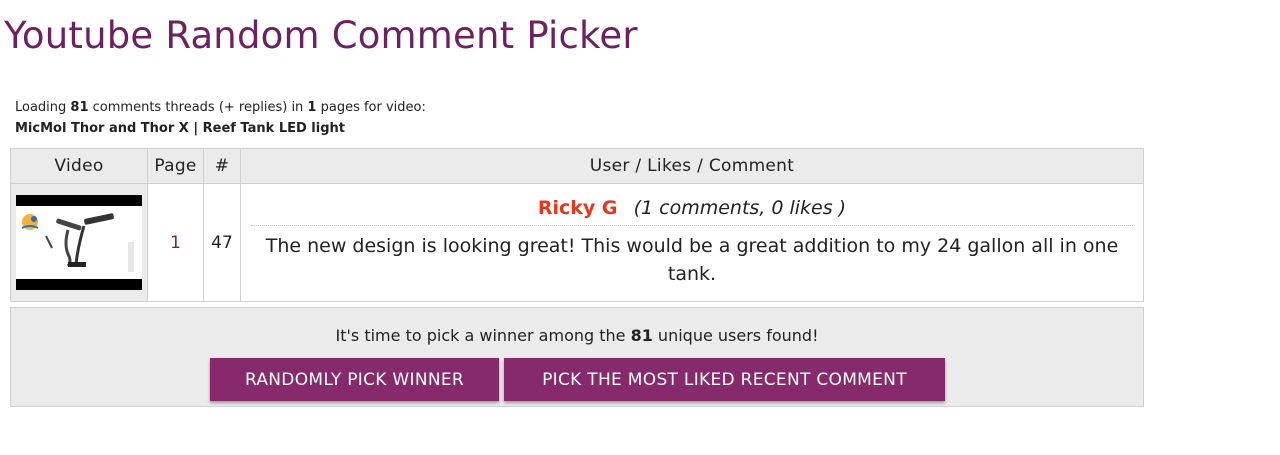 The width and height of the screenshot is (1280, 455). I want to click on page-cell: 1, so click(175, 242).